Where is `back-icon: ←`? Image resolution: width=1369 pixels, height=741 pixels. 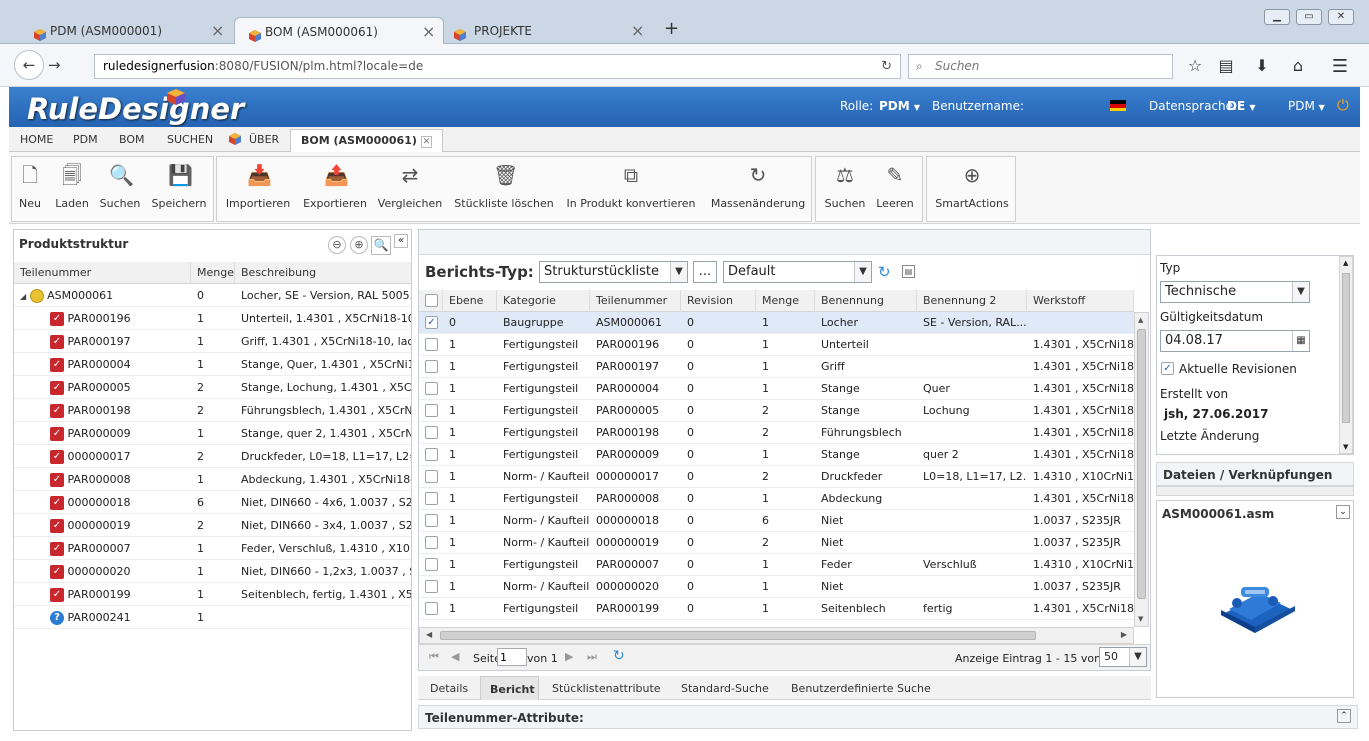
back-icon: ← is located at coordinates (29, 65).